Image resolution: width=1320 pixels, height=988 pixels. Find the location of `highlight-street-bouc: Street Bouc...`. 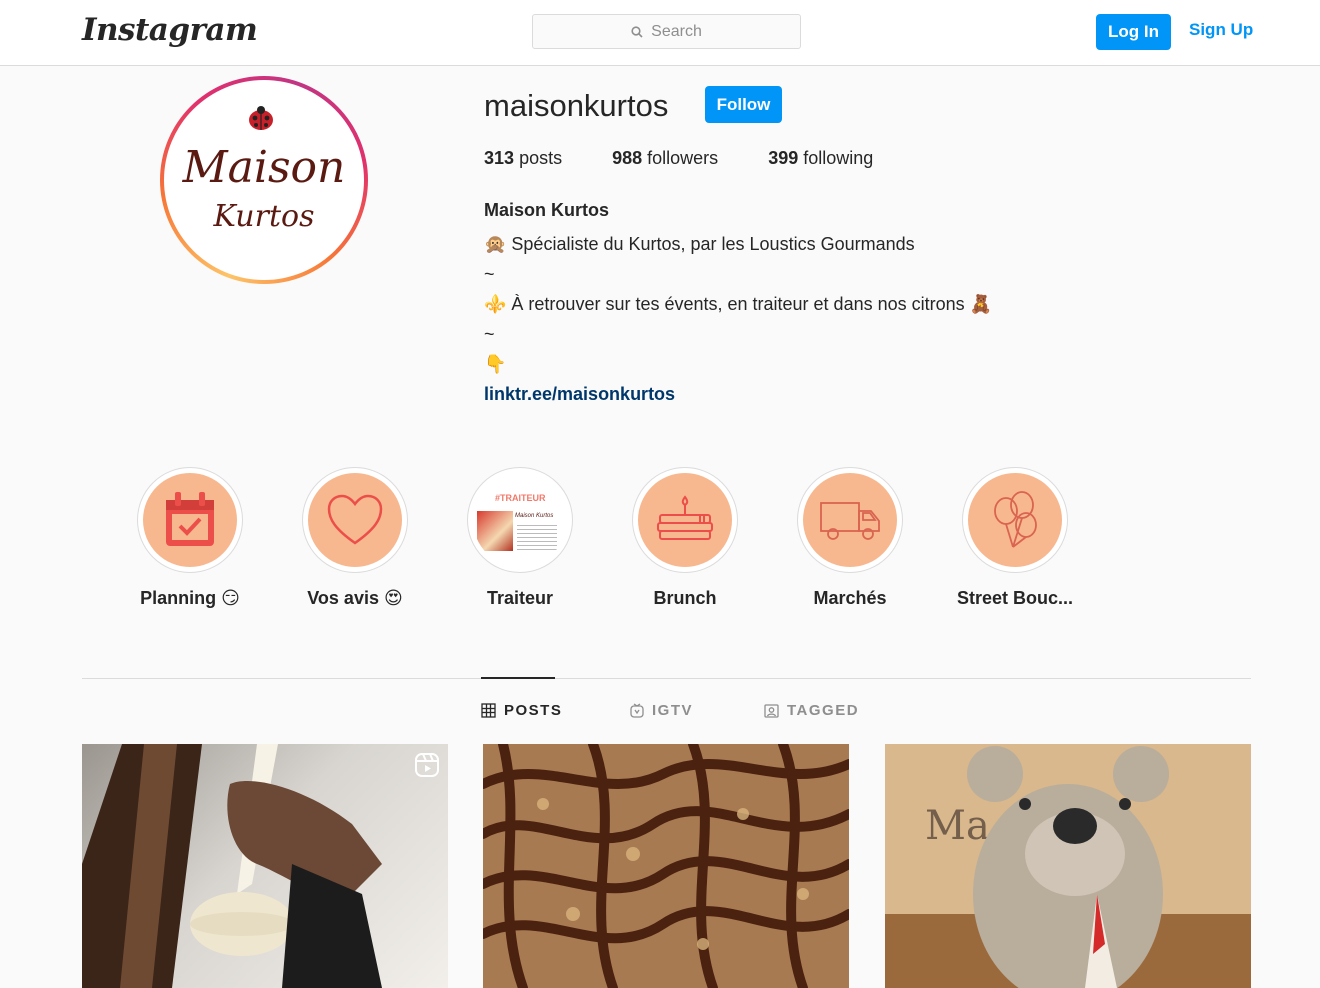

highlight-street-bouc: Street Bouc... is located at coordinates (1015, 537).